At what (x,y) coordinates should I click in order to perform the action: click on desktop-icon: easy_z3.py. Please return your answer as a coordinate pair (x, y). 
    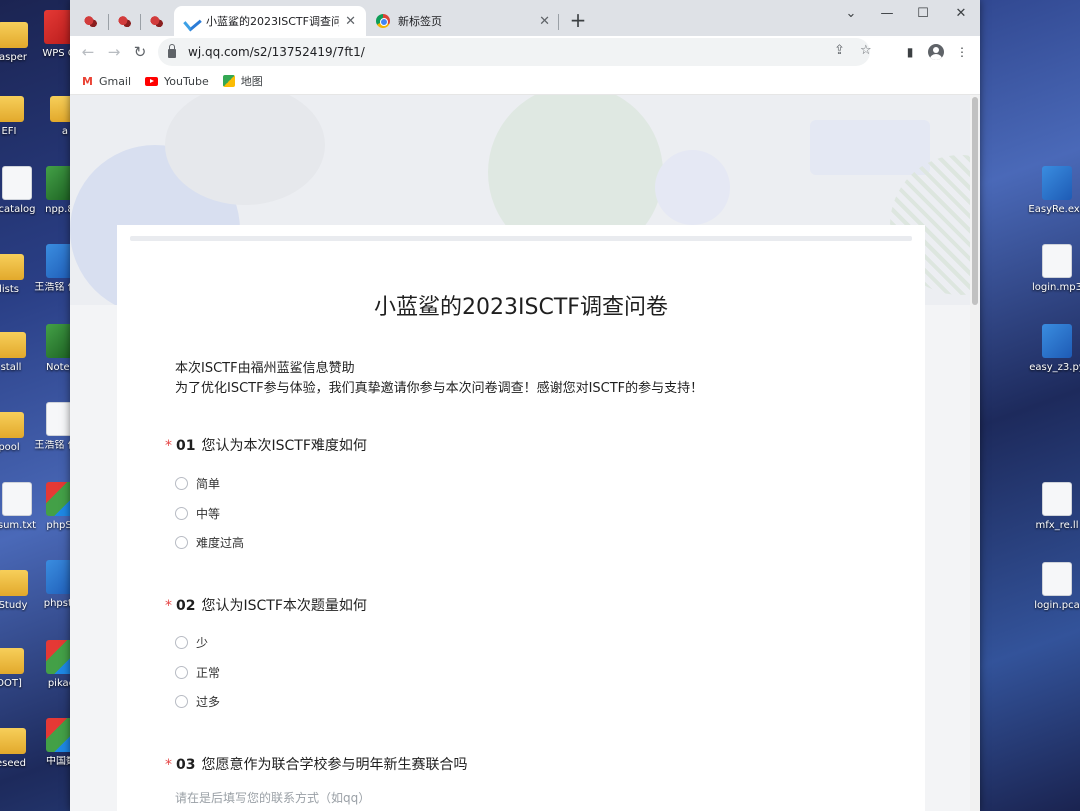
    Looking at the image, I should click on (1051, 349).